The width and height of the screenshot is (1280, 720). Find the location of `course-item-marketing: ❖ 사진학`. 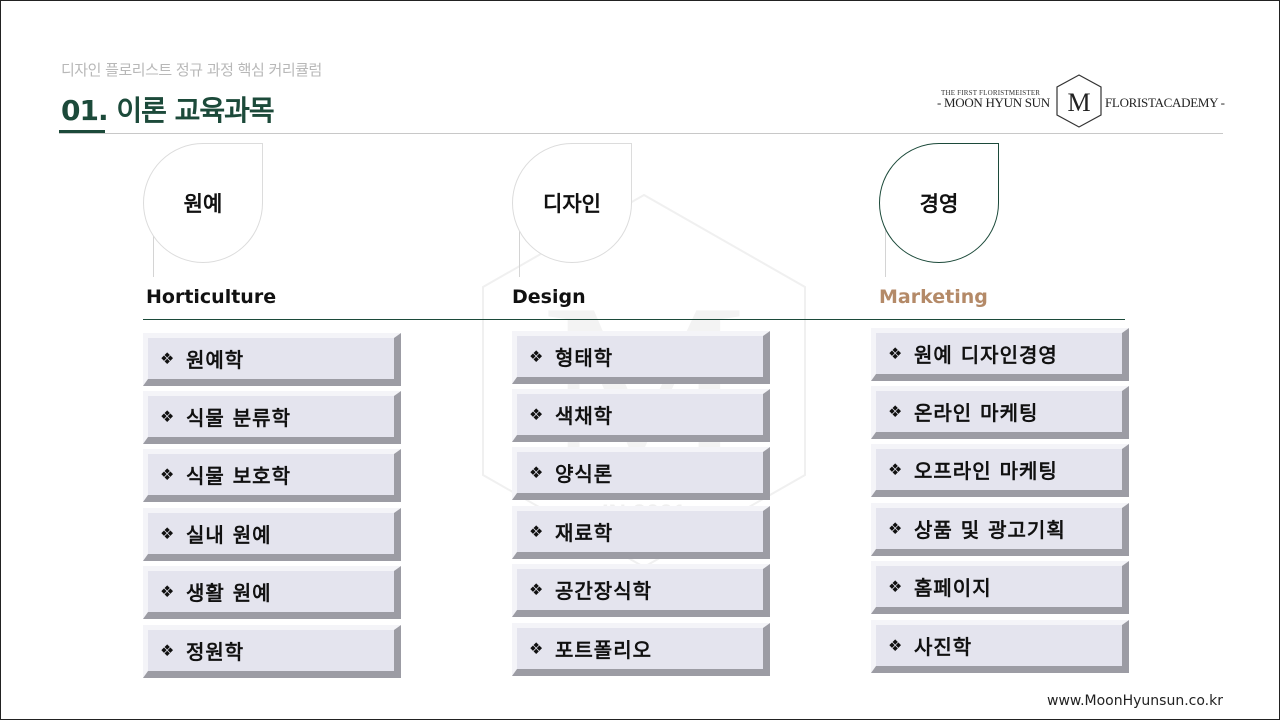

course-item-marketing: ❖ 사진학 is located at coordinates (1000, 646).